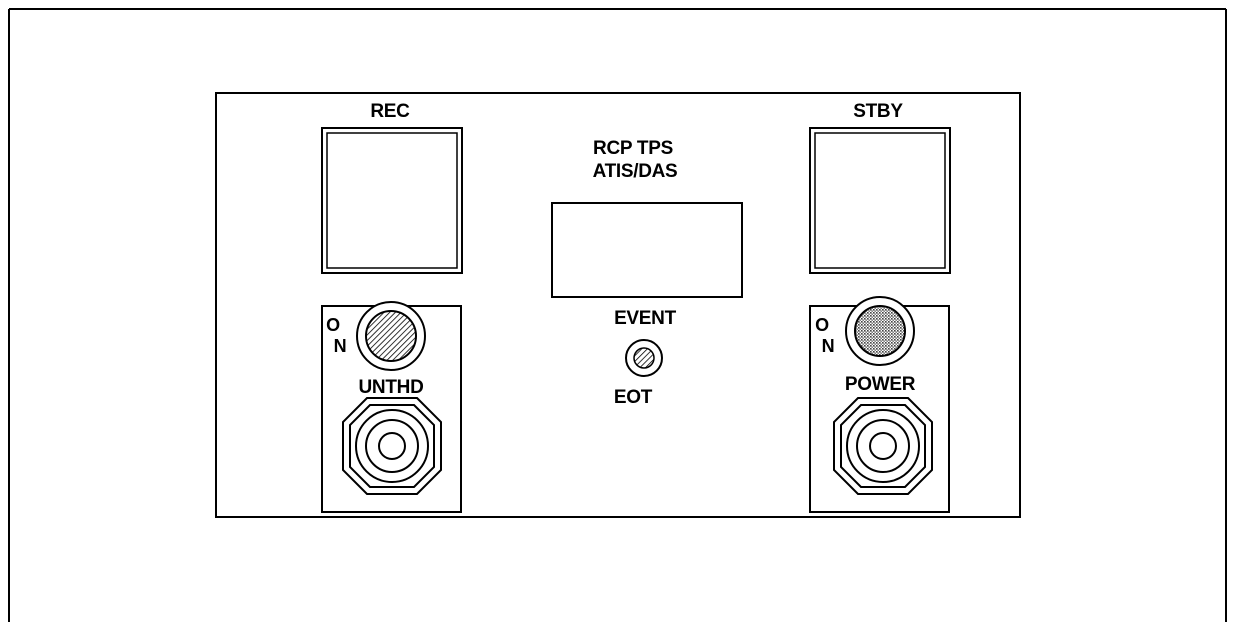 The image size is (1233, 622). What do you see at coordinates (880, 331) in the screenshot?
I see `power-indicator-light` at bounding box center [880, 331].